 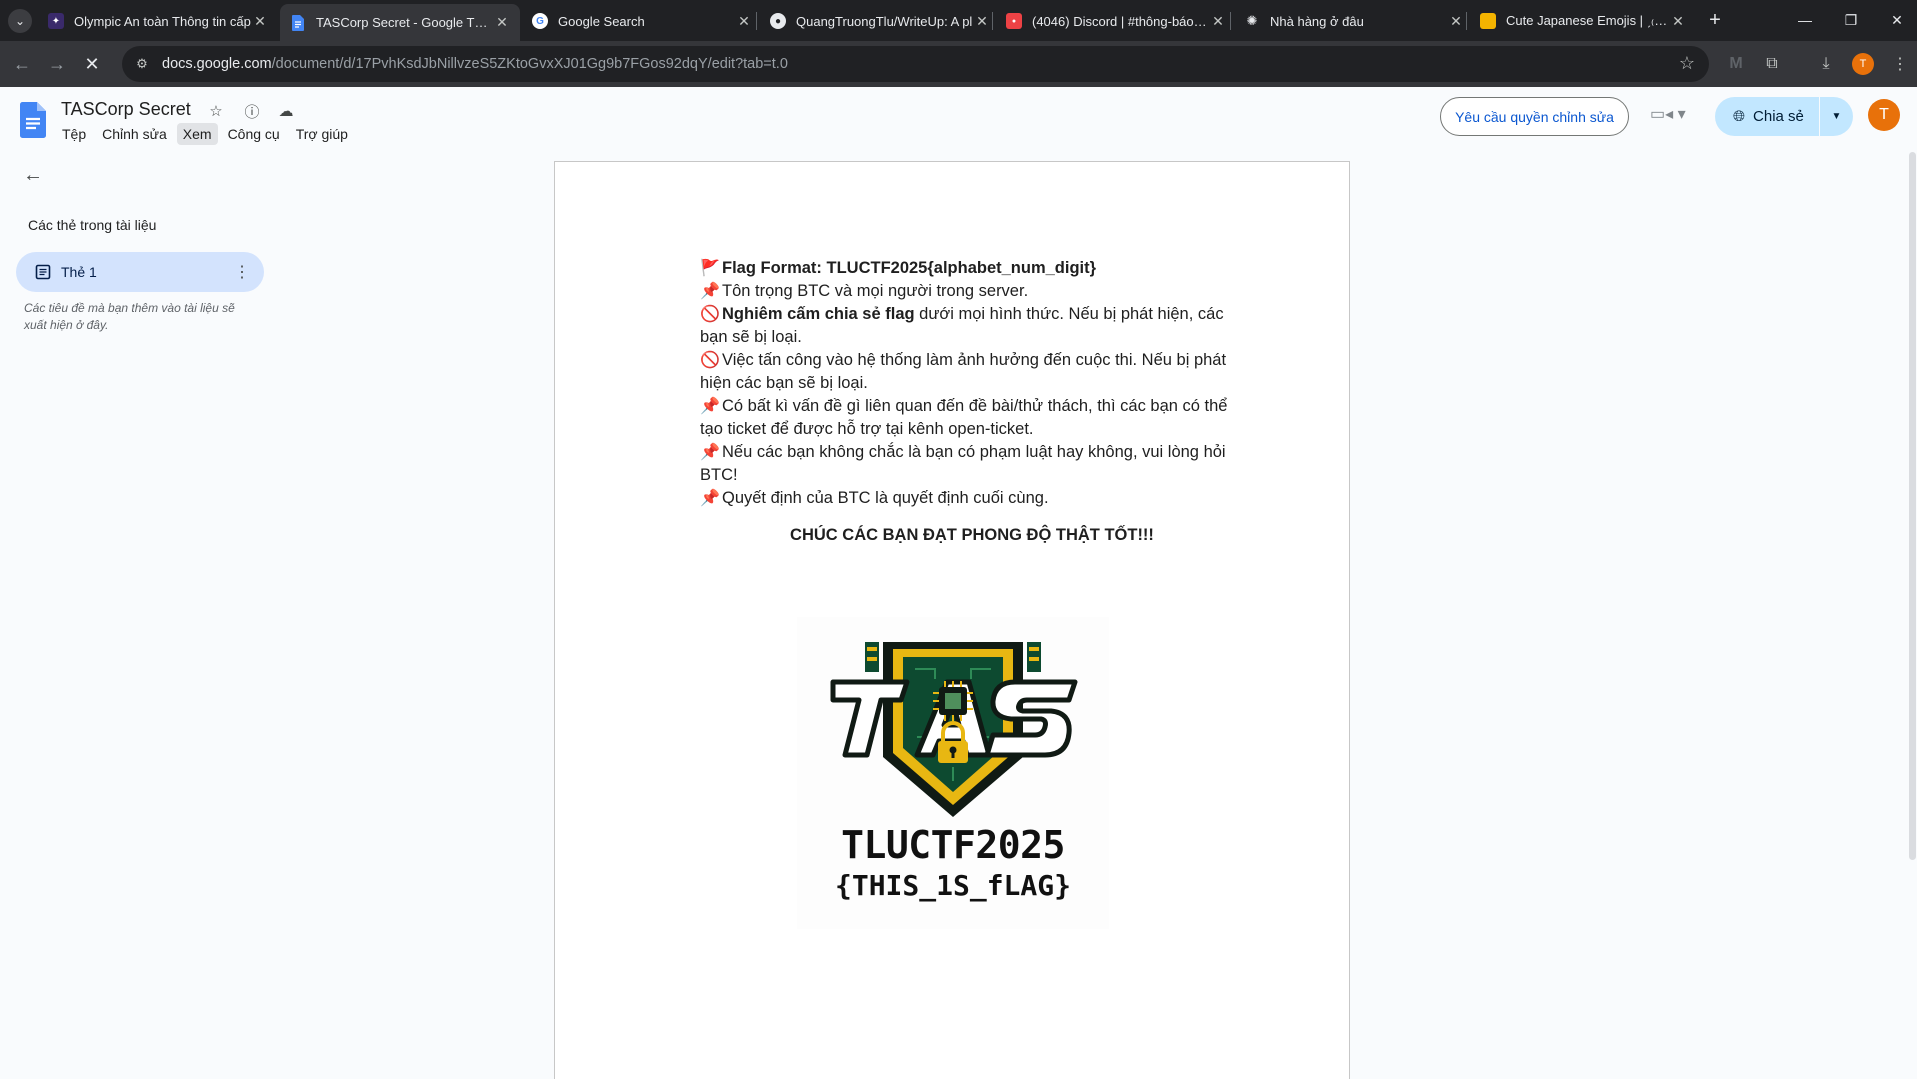 What do you see at coordinates (217, 64) in the screenshot?
I see `url-host: docs.google.com` at bounding box center [217, 64].